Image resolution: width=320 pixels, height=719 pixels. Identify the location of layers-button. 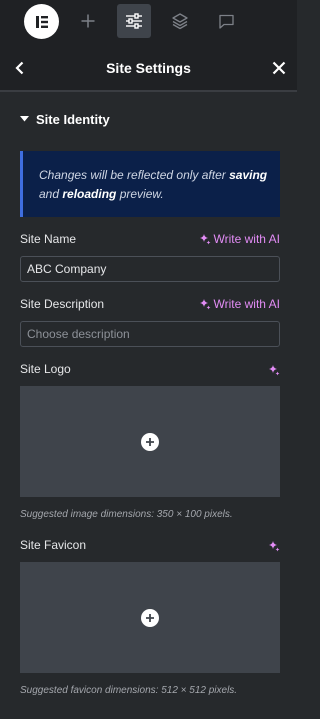
(180, 21).